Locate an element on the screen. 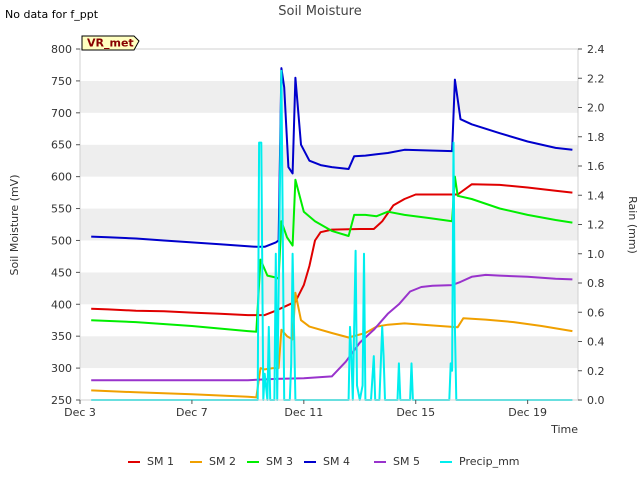 The width and height of the screenshot is (640, 484). legend-label: SM 4 is located at coordinates (336, 461).